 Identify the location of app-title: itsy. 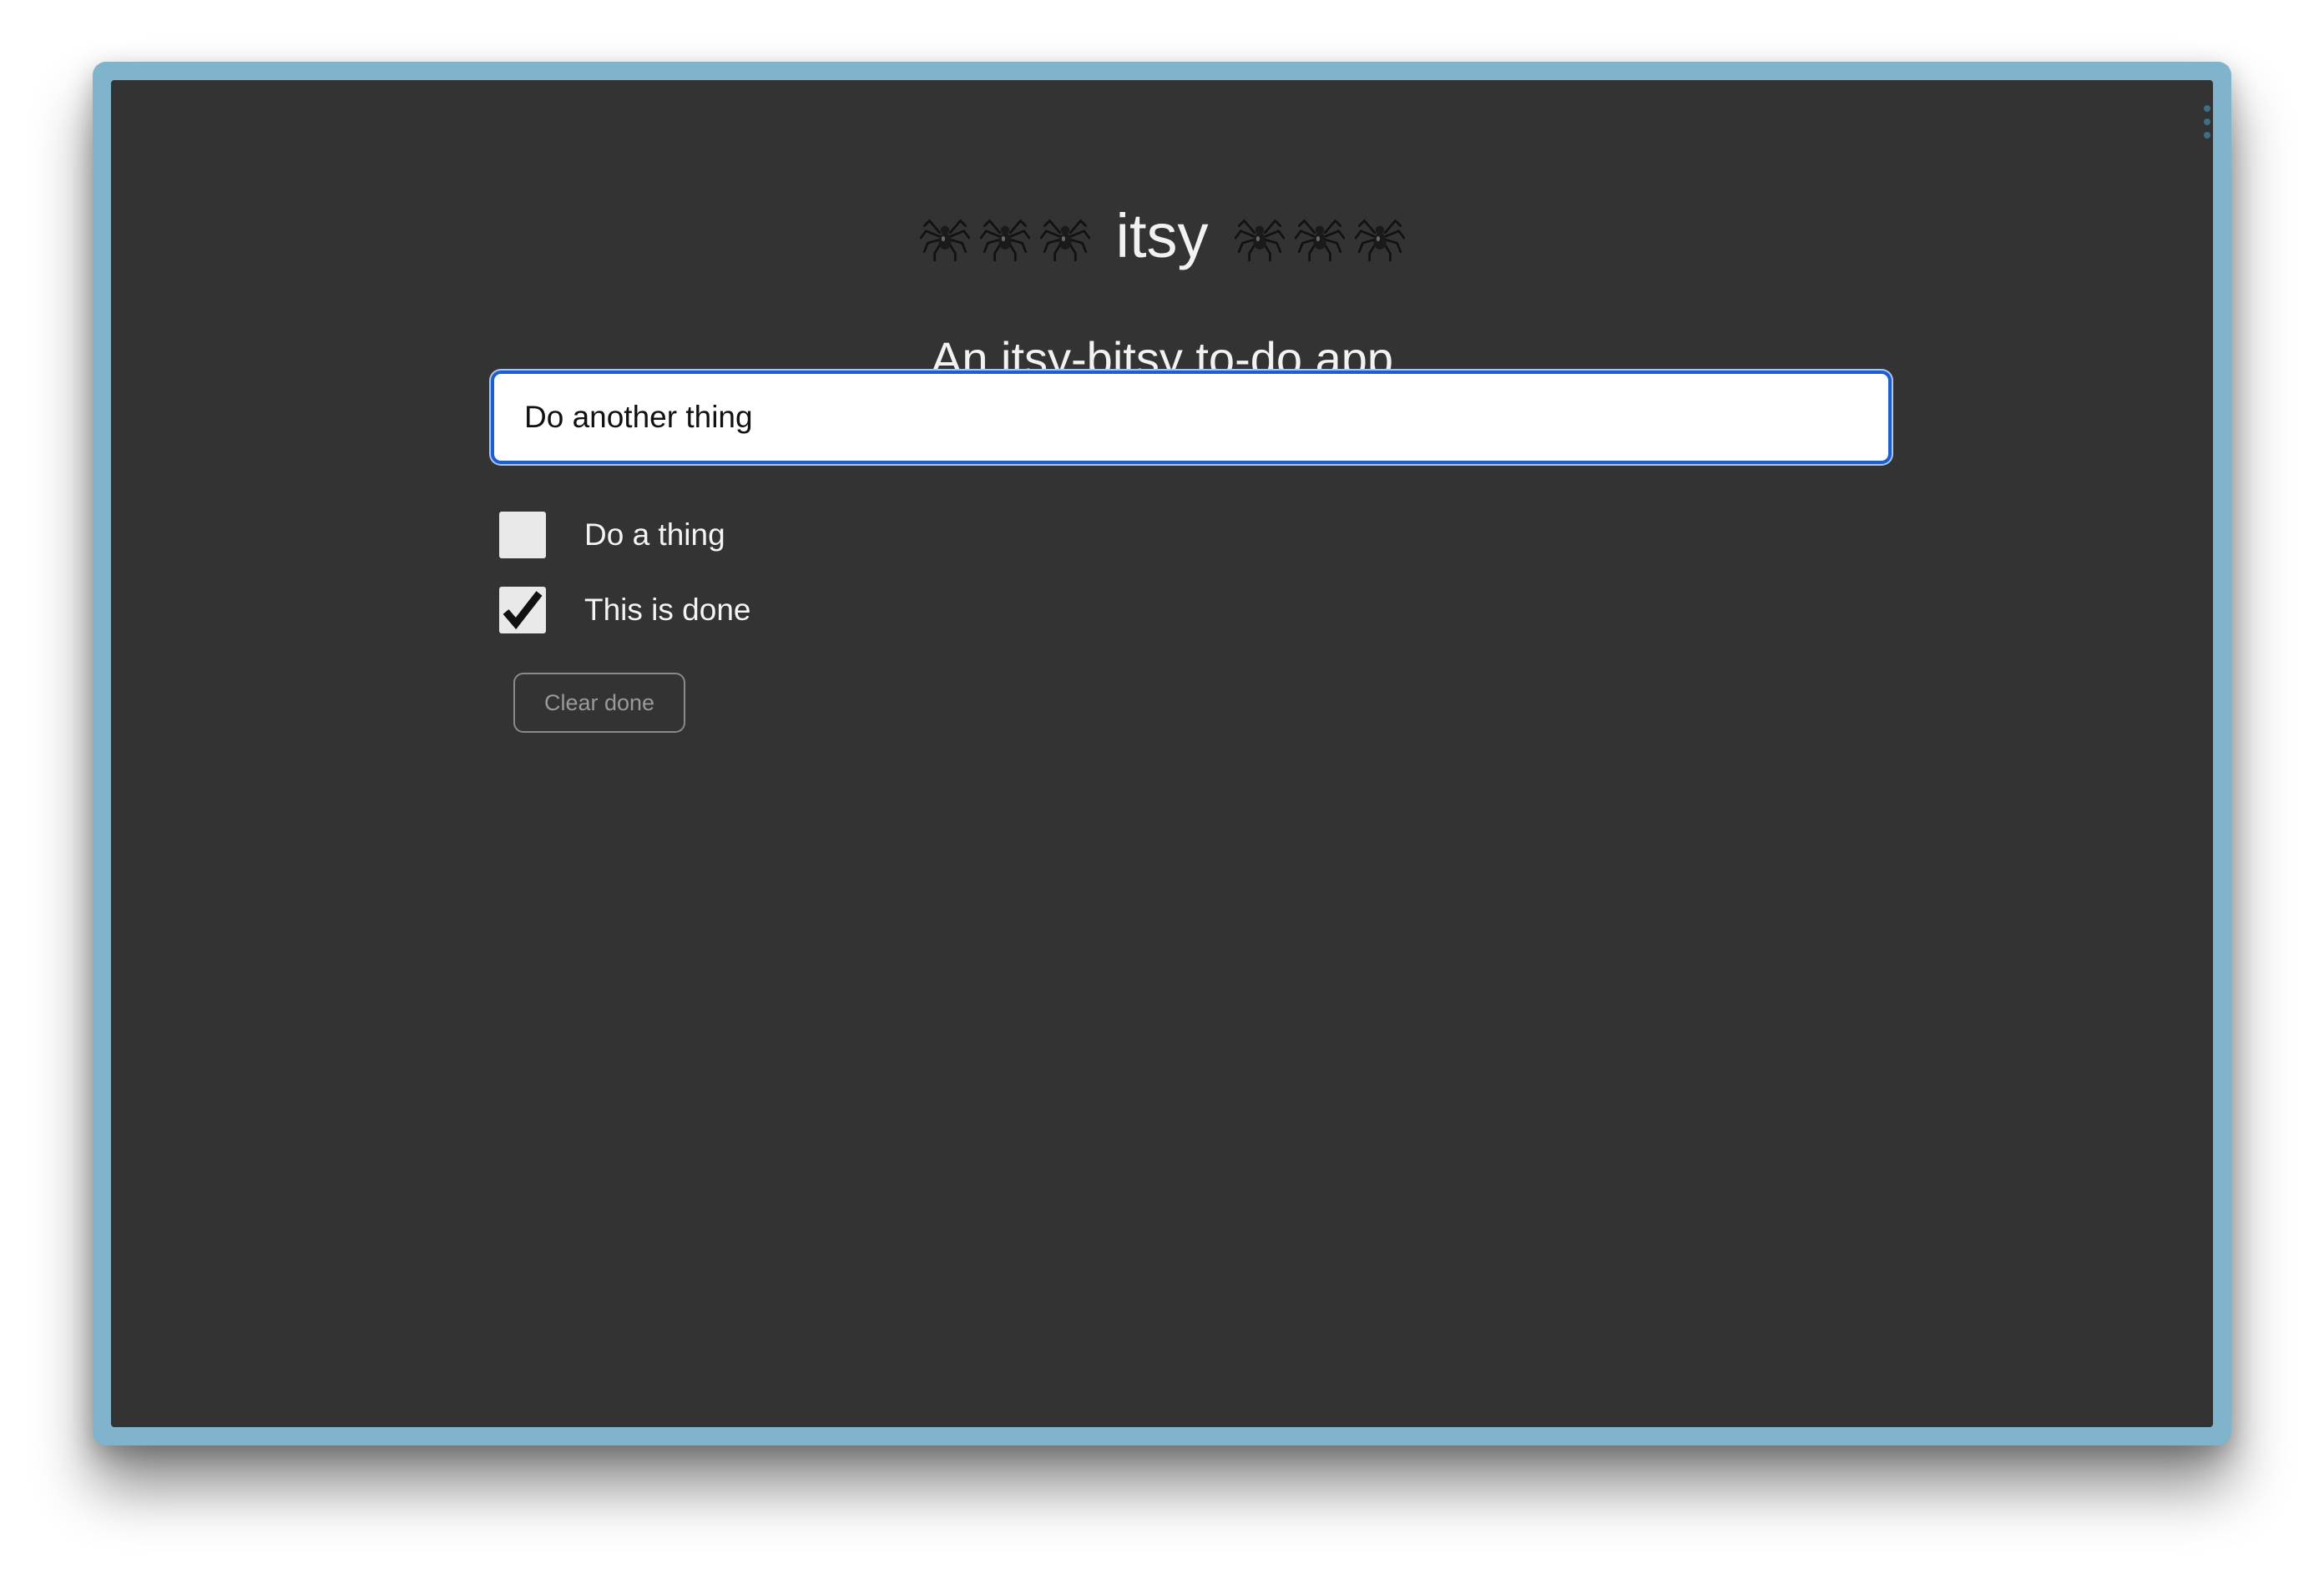
(1162, 235).